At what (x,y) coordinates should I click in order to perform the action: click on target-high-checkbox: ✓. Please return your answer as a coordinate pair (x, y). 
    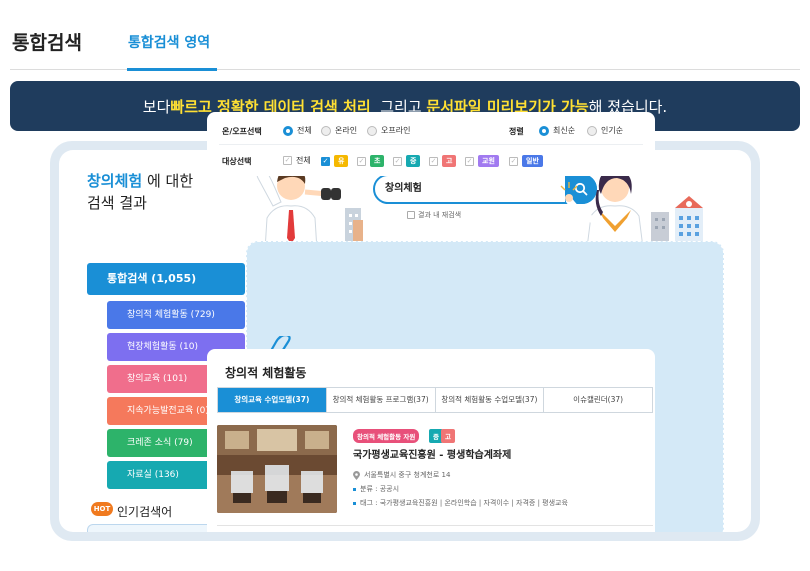
    Looking at the image, I should click on (433, 161).